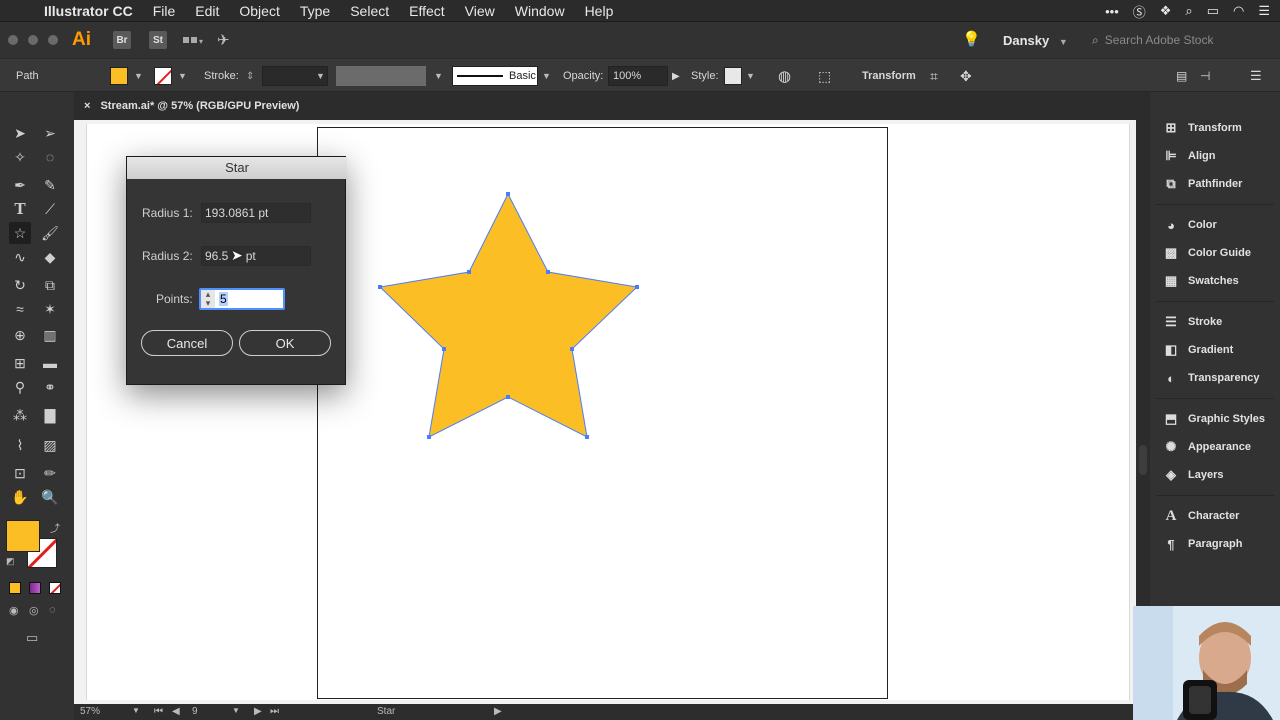 The width and height of the screenshot is (1280, 720). Describe the element at coordinates (242, 299) in the screenshot. I see `points-stepper: ▴ ▾ 5` at that location.